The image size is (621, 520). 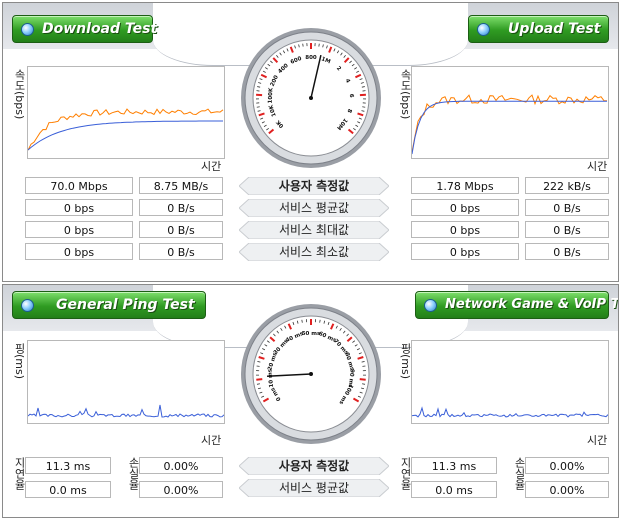 I want to click on upload-test-label: Upload Test, so click(x=554, y=29).